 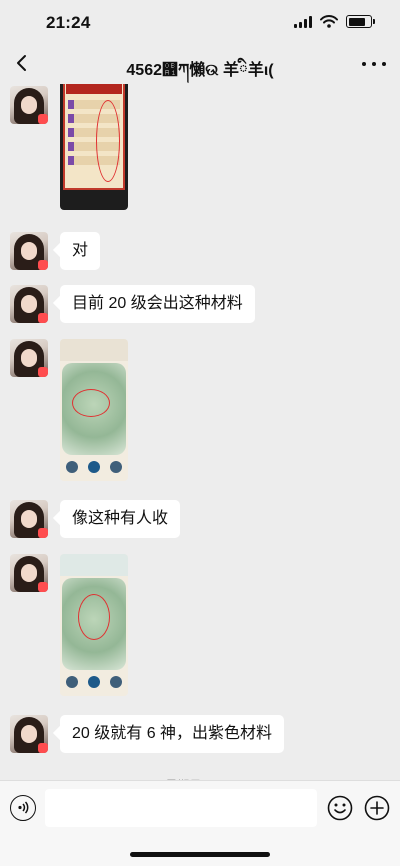 I want to click on message-bubble: 像这种有人收, so click(x=120, y=519).